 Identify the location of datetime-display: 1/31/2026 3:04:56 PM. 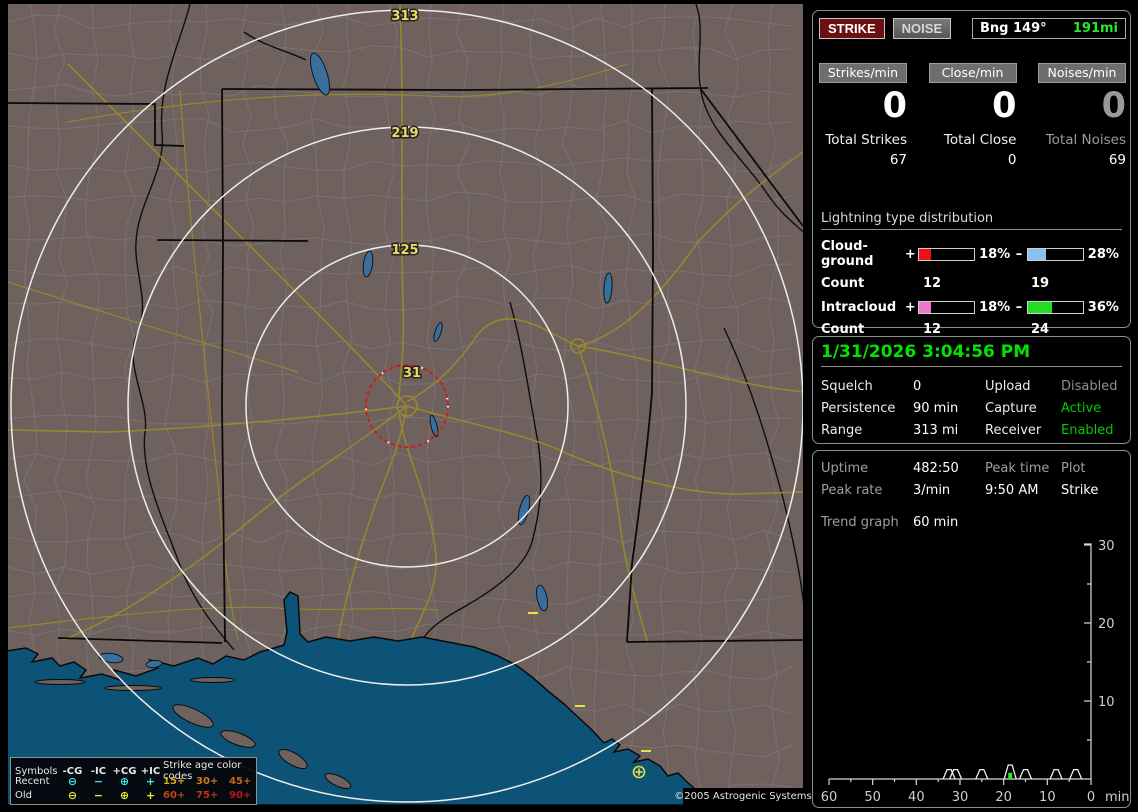
(971, 354).